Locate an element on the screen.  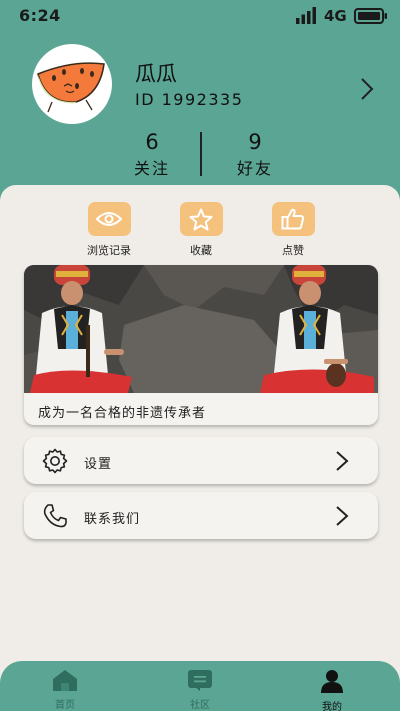
following-count: 6 is located at coordinates (152, 142).